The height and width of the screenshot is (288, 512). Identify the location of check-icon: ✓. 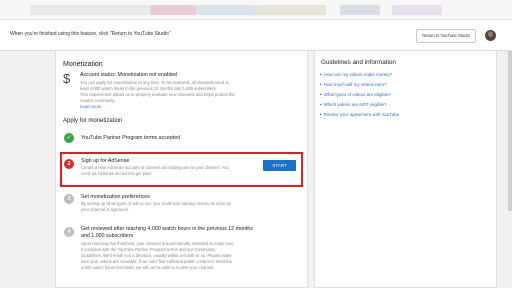
(69, 138).